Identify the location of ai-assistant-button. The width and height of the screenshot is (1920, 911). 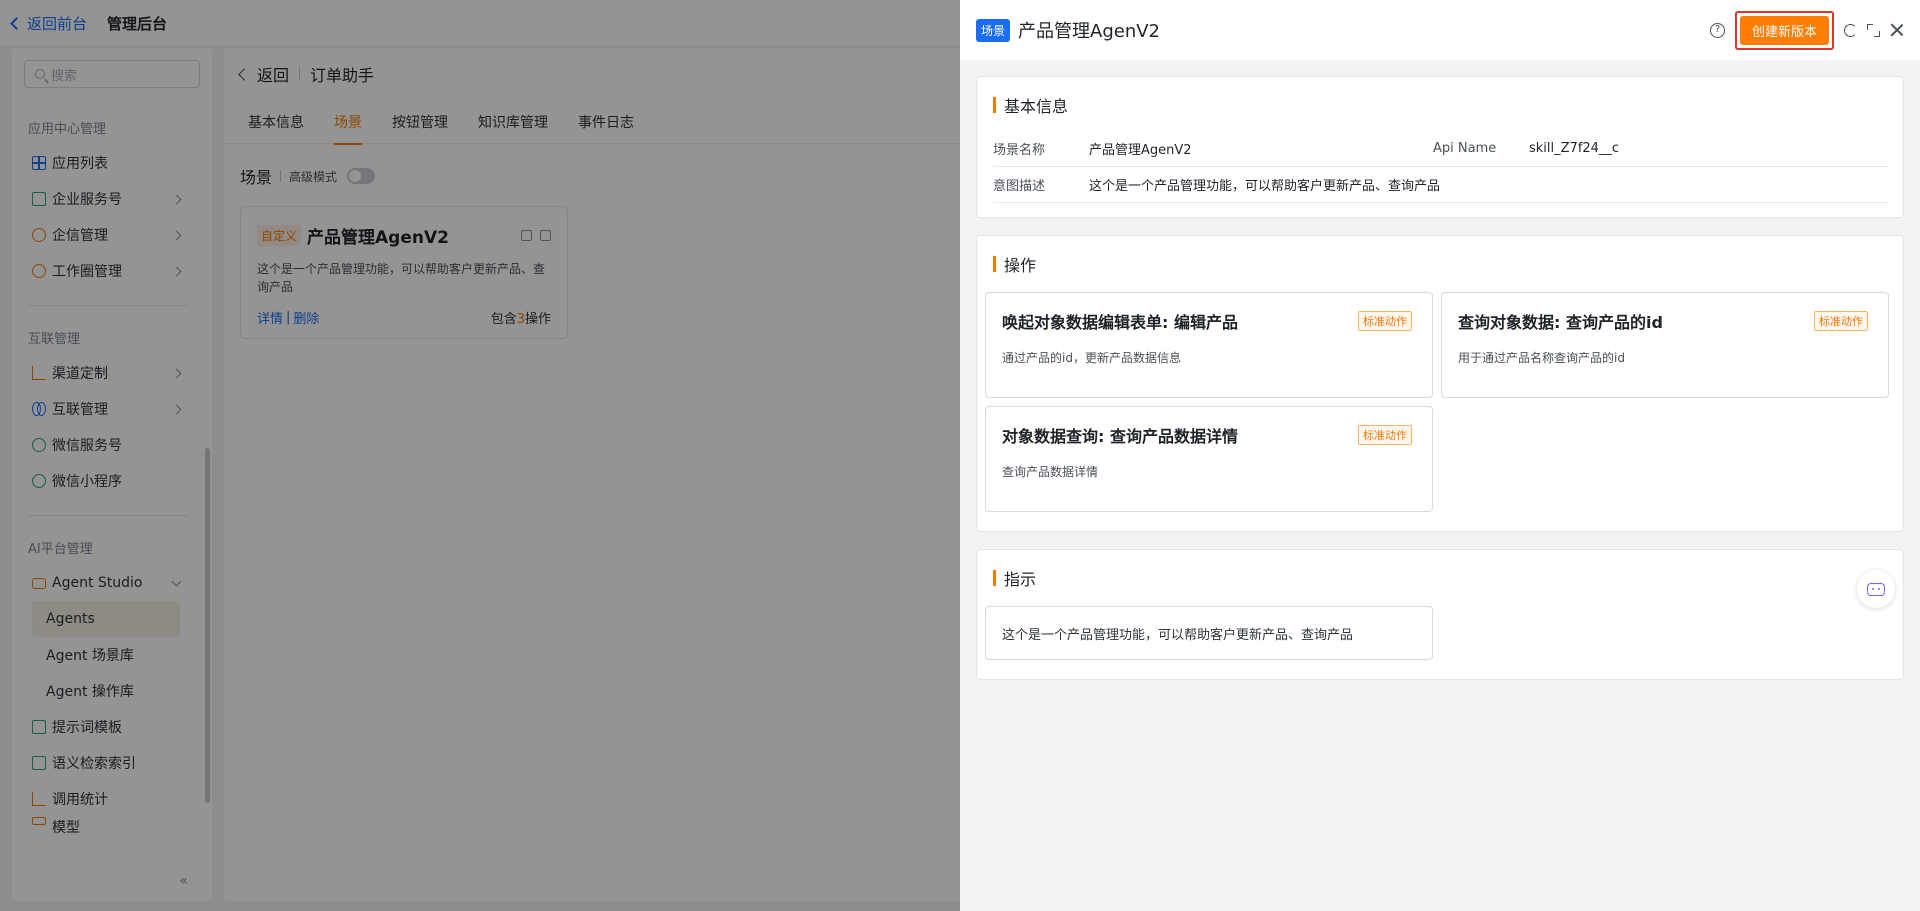
(1876, 589).